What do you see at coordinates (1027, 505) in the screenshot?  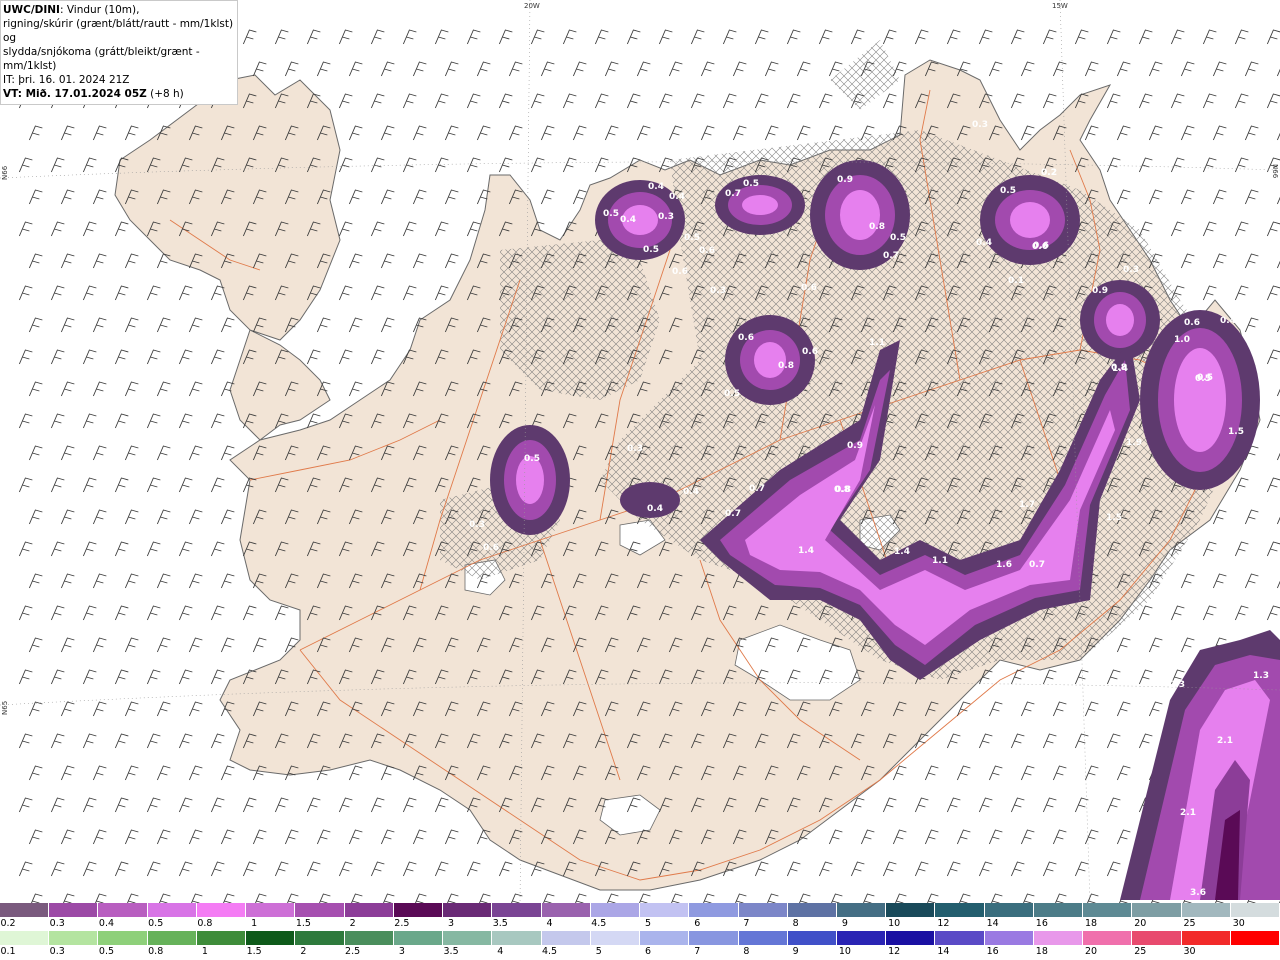 I see `precip-value-label: 1.7` at bounding box center [1027, 505].